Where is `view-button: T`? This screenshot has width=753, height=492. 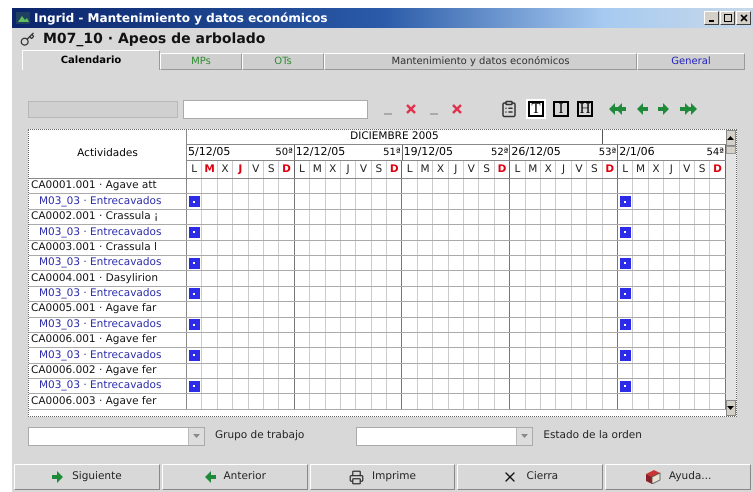 view-button: T is located at coordinates (536, 109).